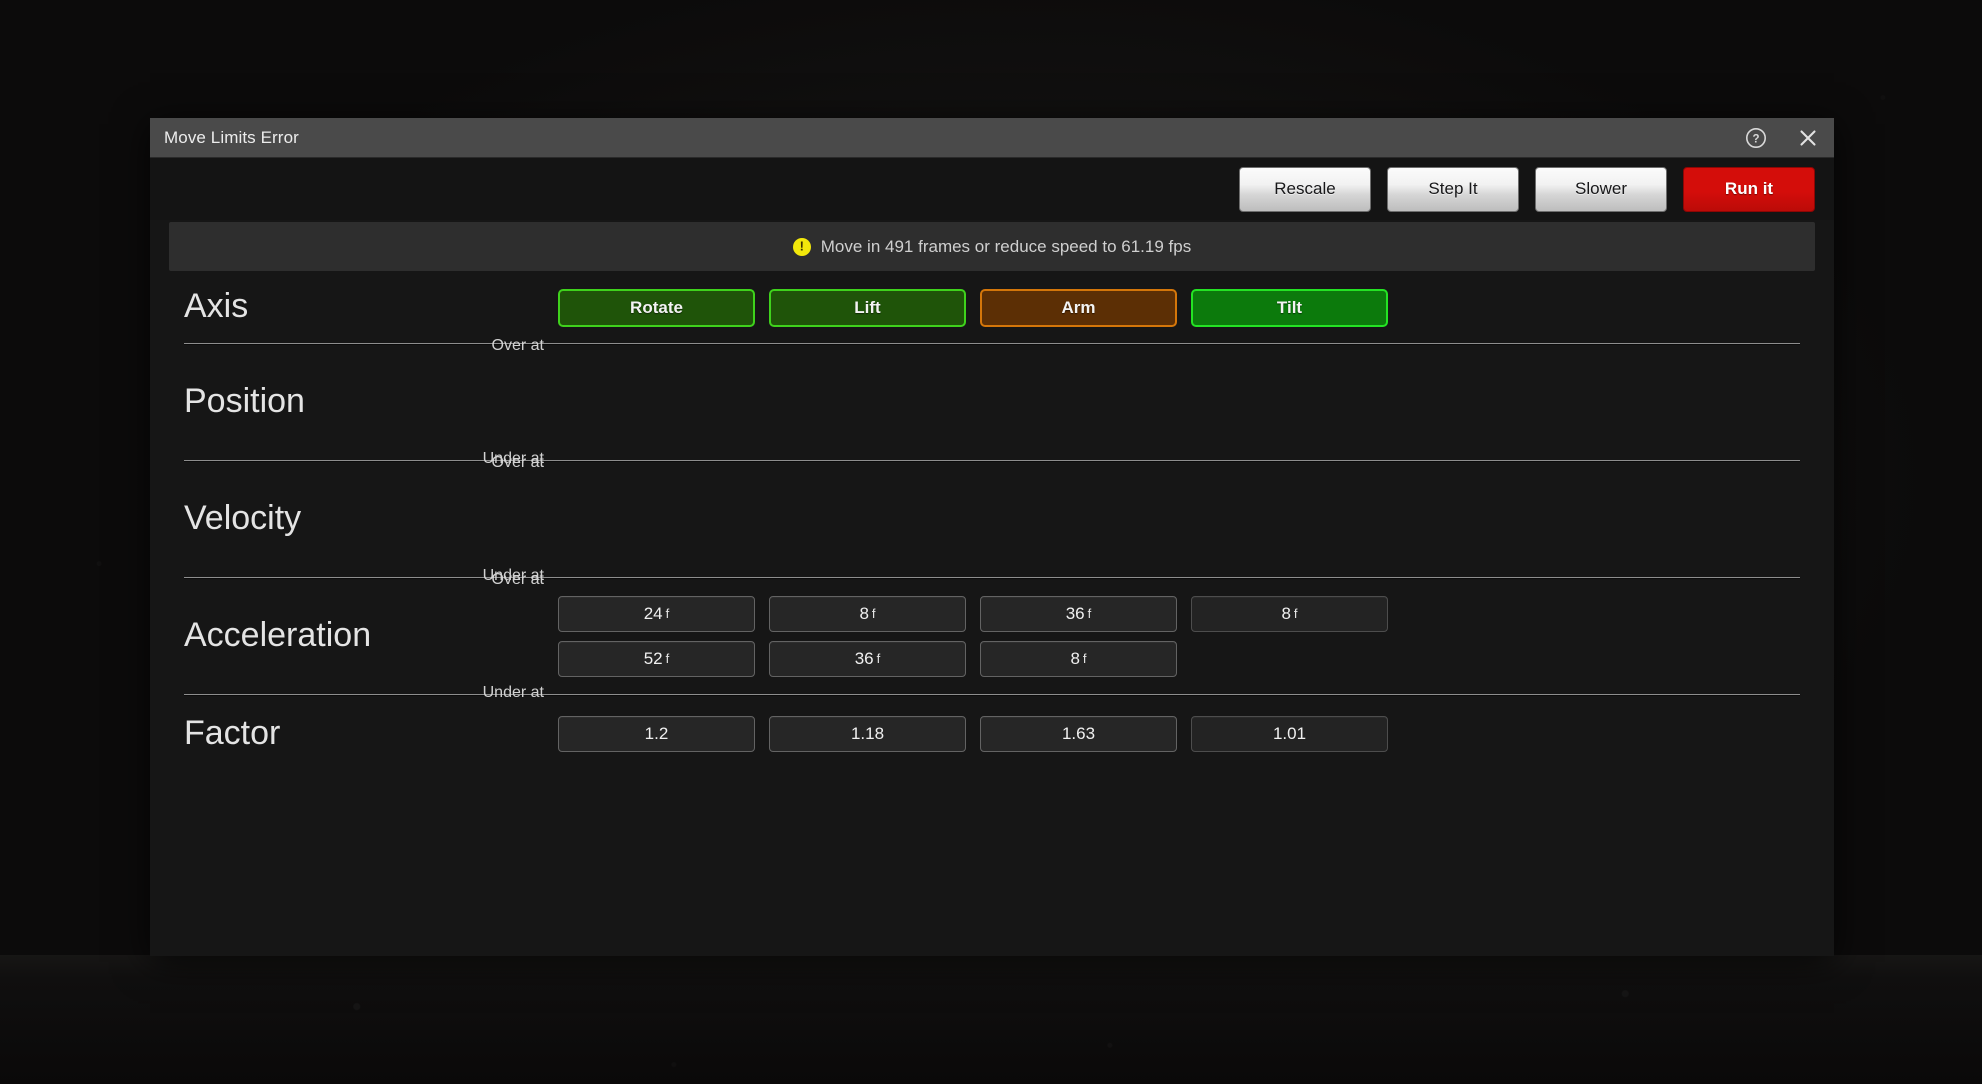  Describe the element at coordinates (867, 308) in the screenshot. I see `axis-button-lift: Lift` at that location.